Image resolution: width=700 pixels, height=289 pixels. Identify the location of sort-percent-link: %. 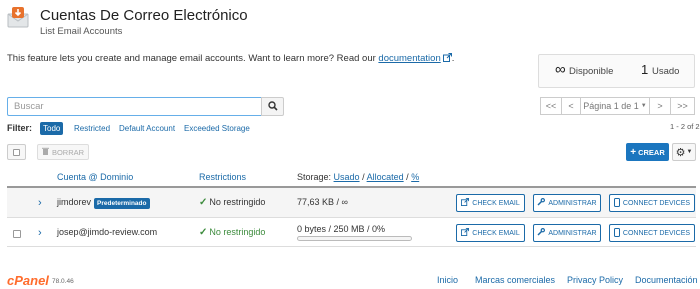
(415, 177).